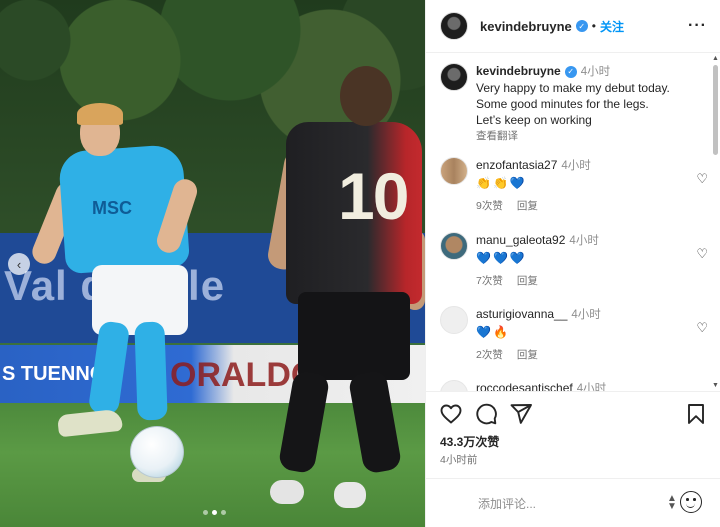  What do you see at coordinates (691, 502) in the screenshot?
I see `emoji-icon` at bounding box center [691, 502].